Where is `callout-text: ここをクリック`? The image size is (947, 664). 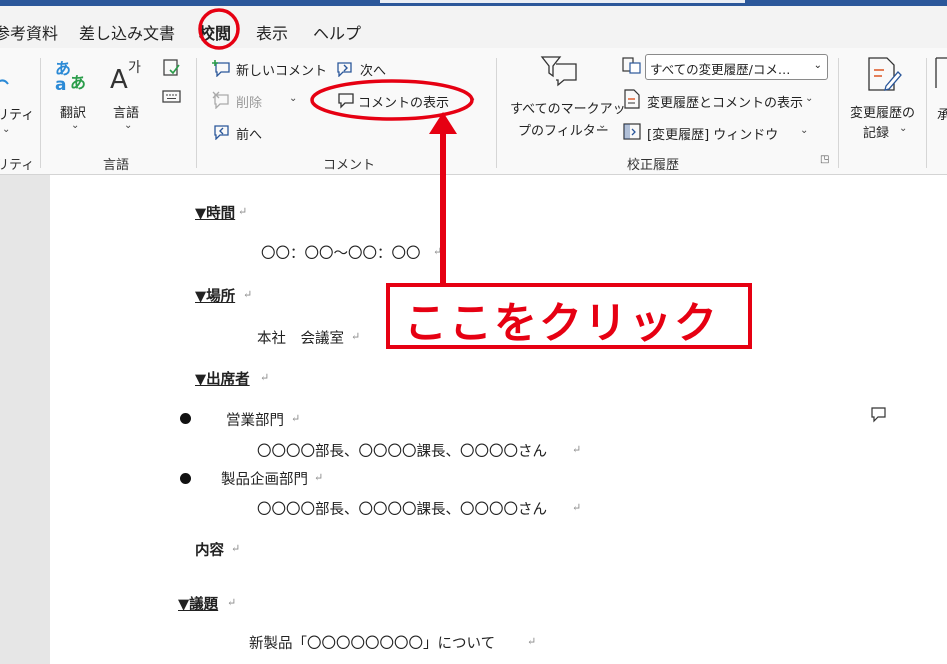
callout-text: ここをクリック is located at coordinates (561, 324).